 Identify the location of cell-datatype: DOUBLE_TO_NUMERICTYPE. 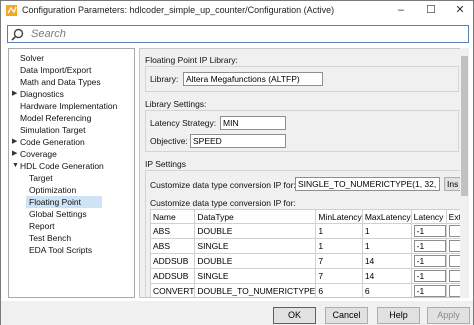
(255, 290).